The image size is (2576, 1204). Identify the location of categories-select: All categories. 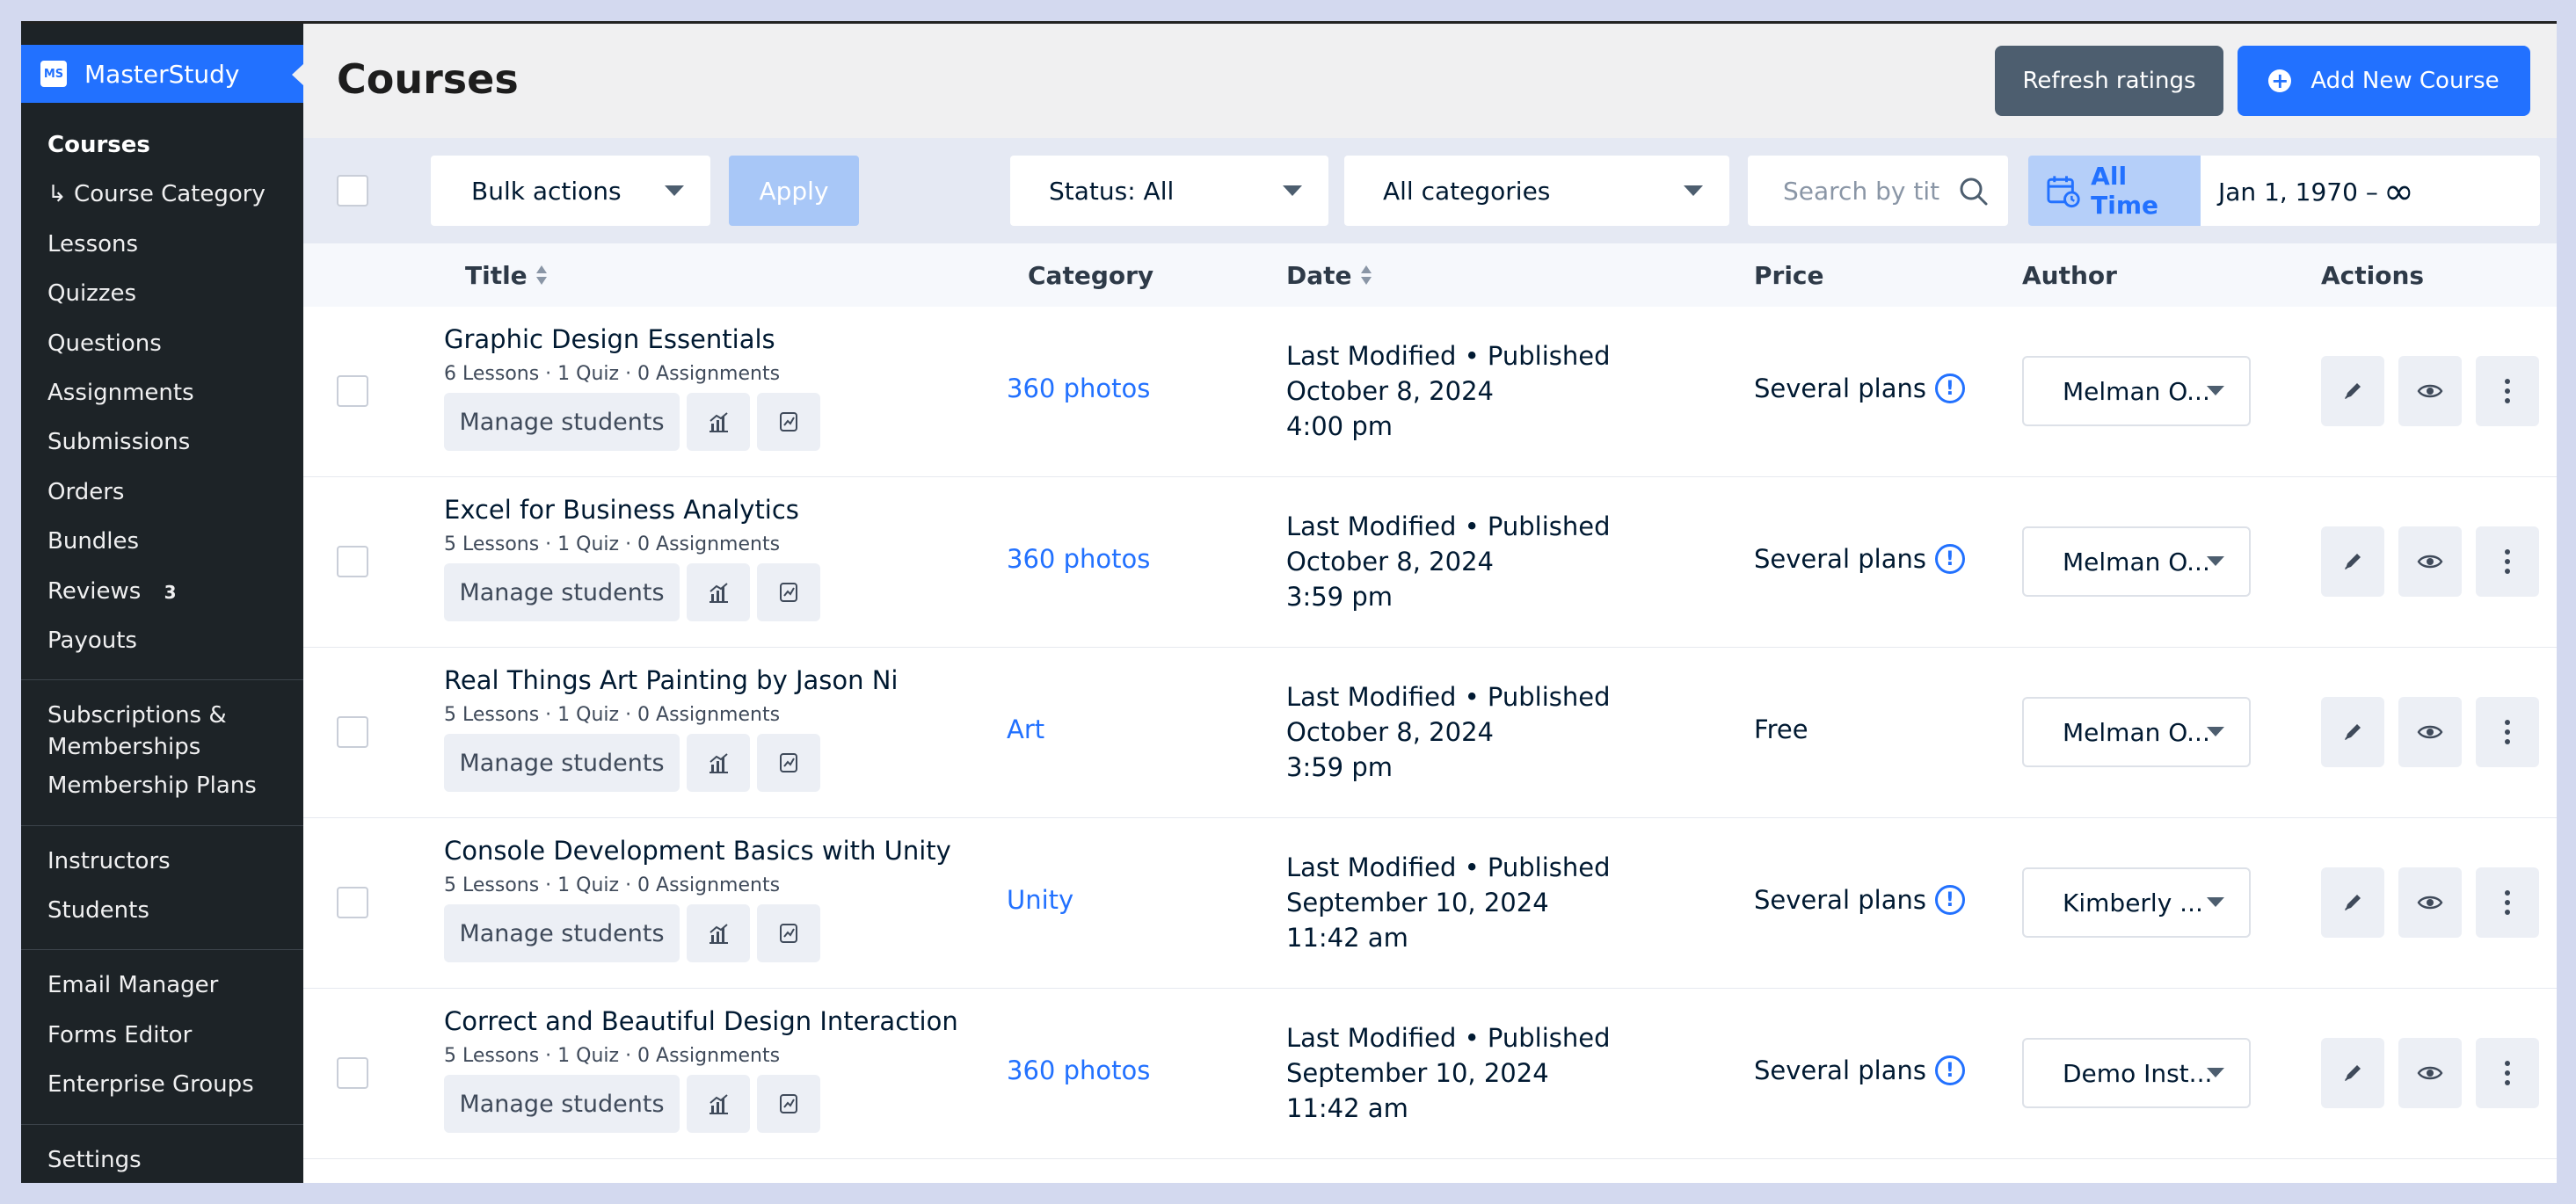
(1536, 191).